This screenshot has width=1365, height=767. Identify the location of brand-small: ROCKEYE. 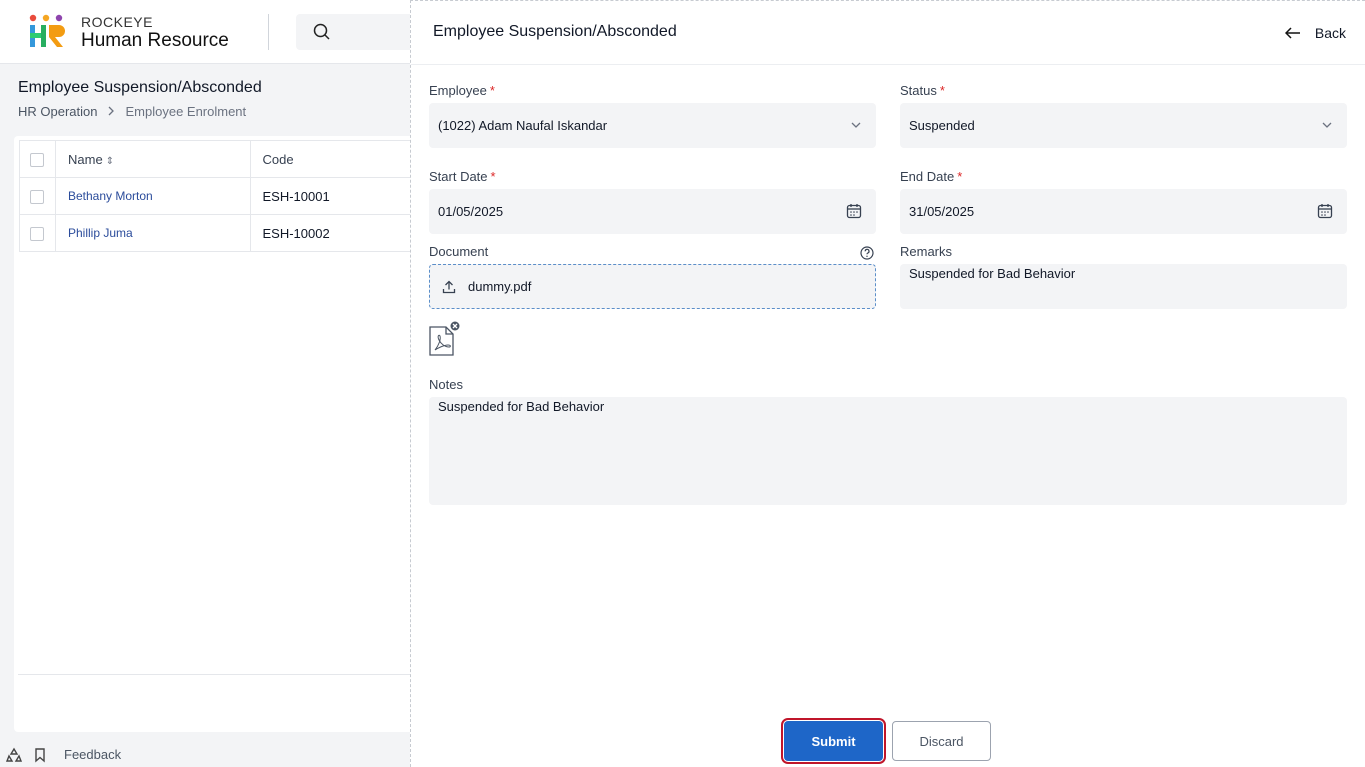
(117, 22).